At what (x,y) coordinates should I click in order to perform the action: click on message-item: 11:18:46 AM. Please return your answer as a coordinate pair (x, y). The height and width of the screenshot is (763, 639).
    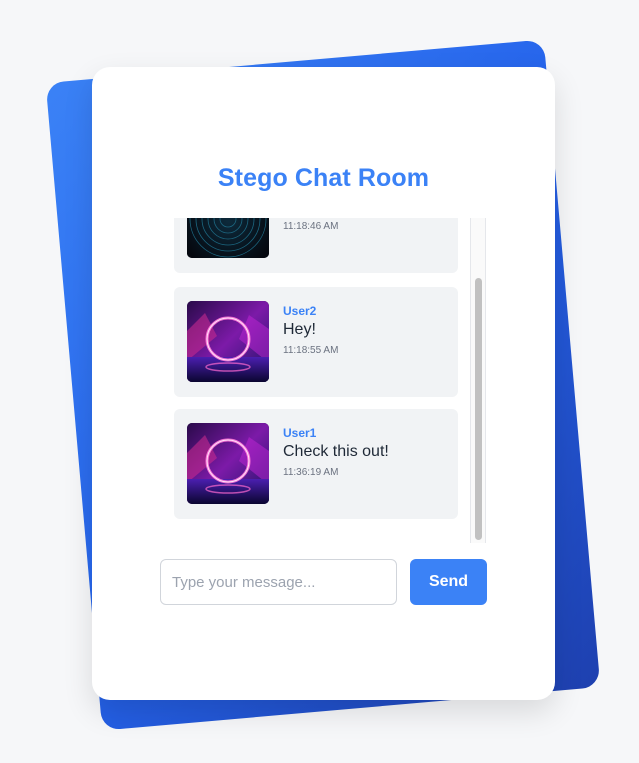
    Looking at the image, I should click on (316, 245).